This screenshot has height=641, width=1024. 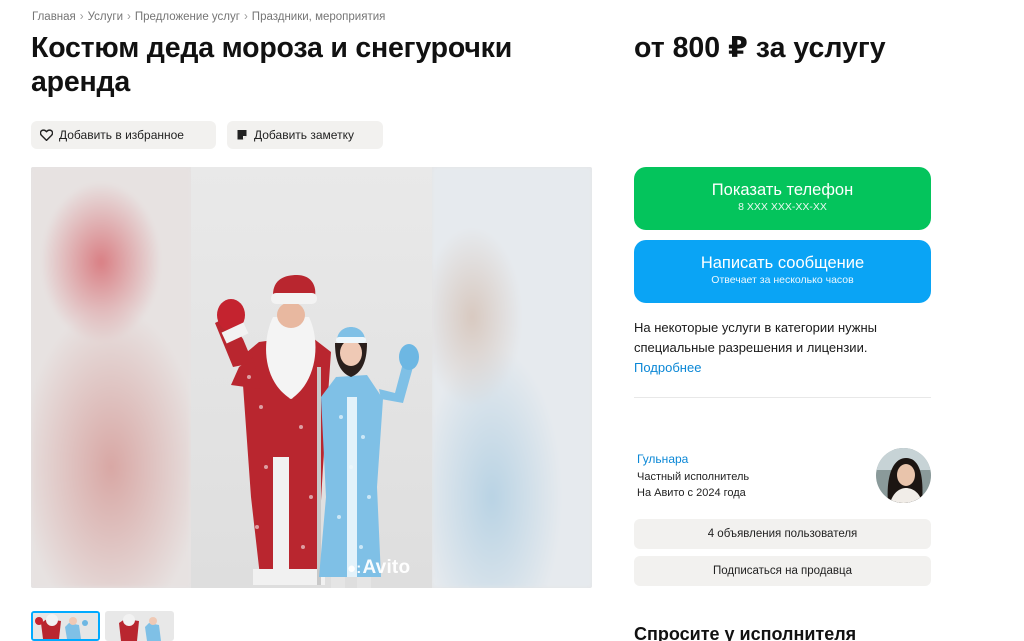 What do you see at coordinates (667, 367) in the screenshot?
I see `more-info-link: Подробнее` at bounding box center [667, 367].